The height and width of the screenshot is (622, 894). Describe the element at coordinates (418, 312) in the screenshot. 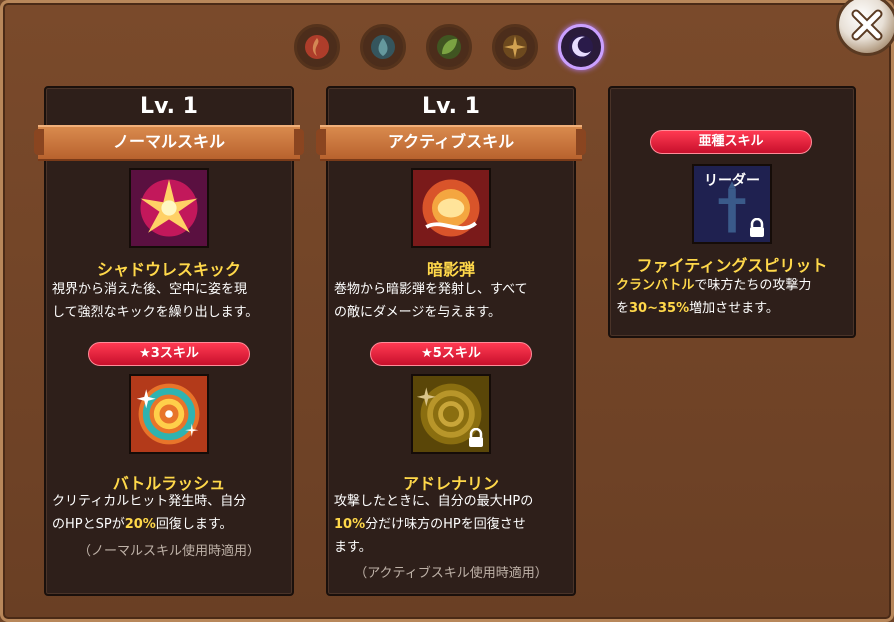

I see `desc-line: の敵にダメージを与えます。` at that location.